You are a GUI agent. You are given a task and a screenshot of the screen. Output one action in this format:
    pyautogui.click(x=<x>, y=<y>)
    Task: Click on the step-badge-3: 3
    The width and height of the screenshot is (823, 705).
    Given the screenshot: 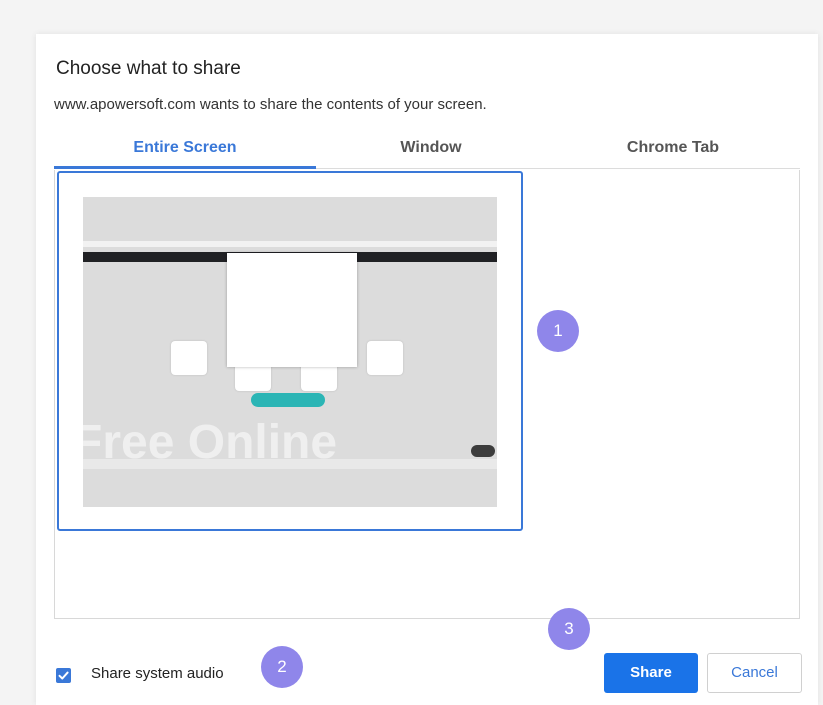 What is the action you would take?
    pyautogui.click(x=569, y=629)
    